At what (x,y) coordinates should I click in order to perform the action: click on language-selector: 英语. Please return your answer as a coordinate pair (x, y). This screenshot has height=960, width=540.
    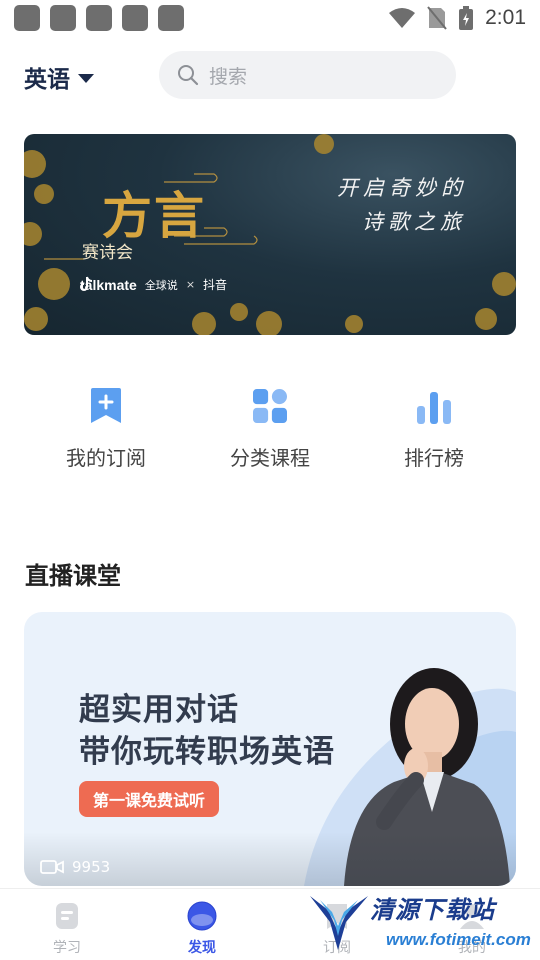
    Looking at the image, I should click on (59, 77).